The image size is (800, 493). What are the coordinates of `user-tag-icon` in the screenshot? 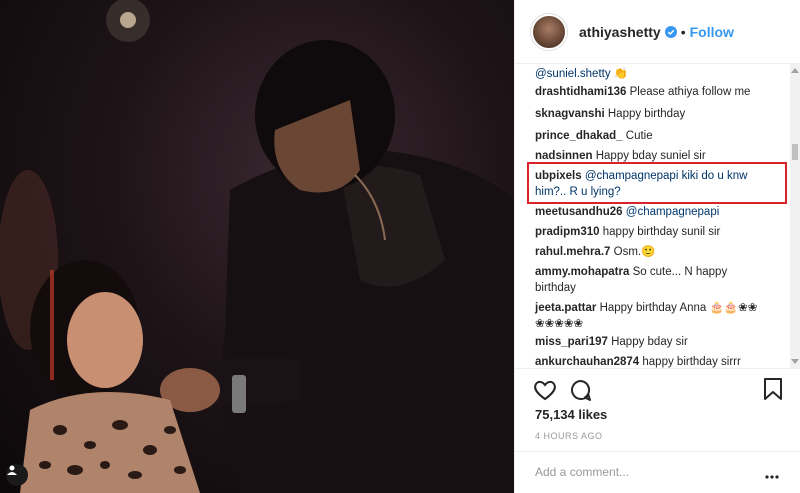 It's located at (17, 475).